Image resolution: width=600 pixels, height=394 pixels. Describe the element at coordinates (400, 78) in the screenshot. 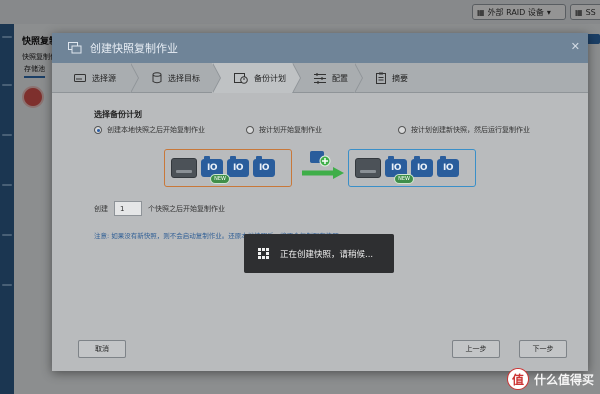

I see `step-label: 摘要` at that location.